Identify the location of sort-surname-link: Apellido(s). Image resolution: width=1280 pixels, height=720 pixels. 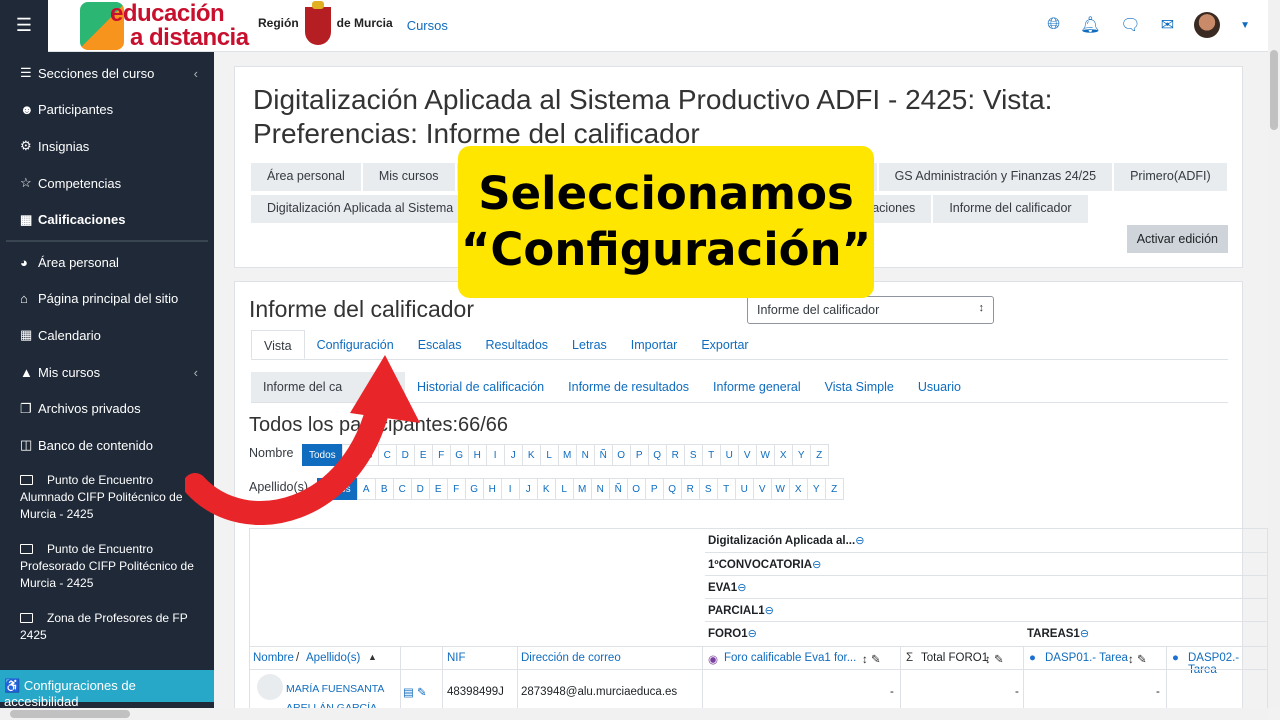
(333, 658).